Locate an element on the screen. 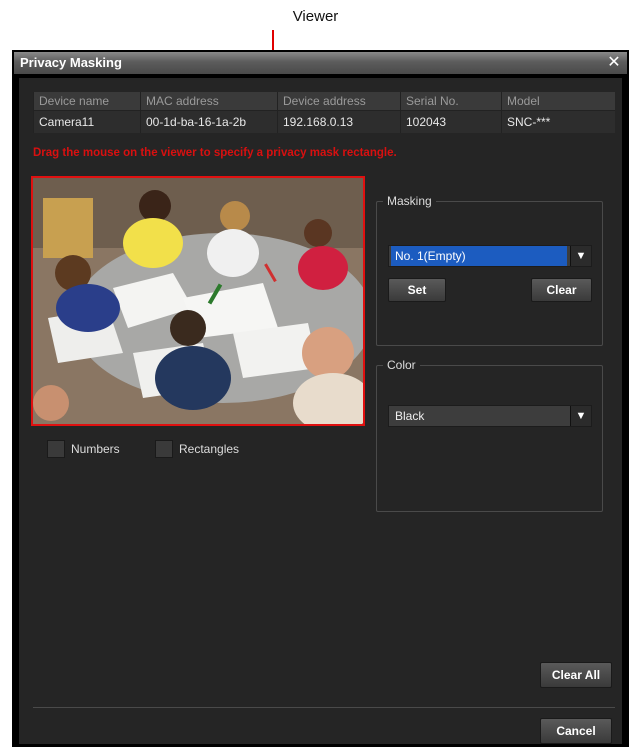 The width and height of the screenshot is (631, 749). cell-device-name: Camera11 is located at coordinates (87, 121).